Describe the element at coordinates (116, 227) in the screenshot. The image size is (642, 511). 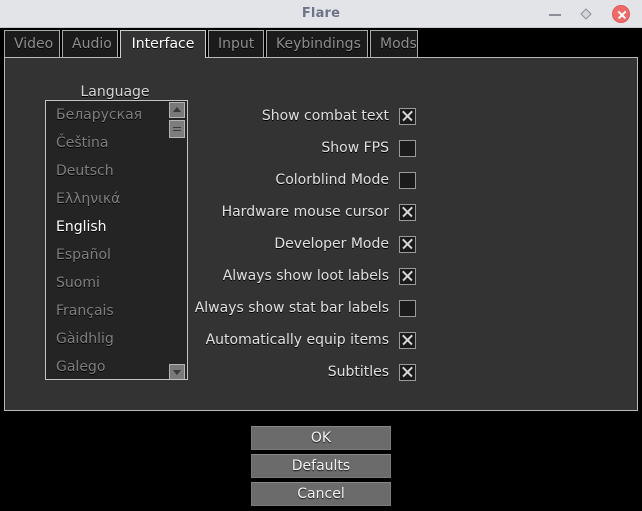
I see `language-item: English` at that location.